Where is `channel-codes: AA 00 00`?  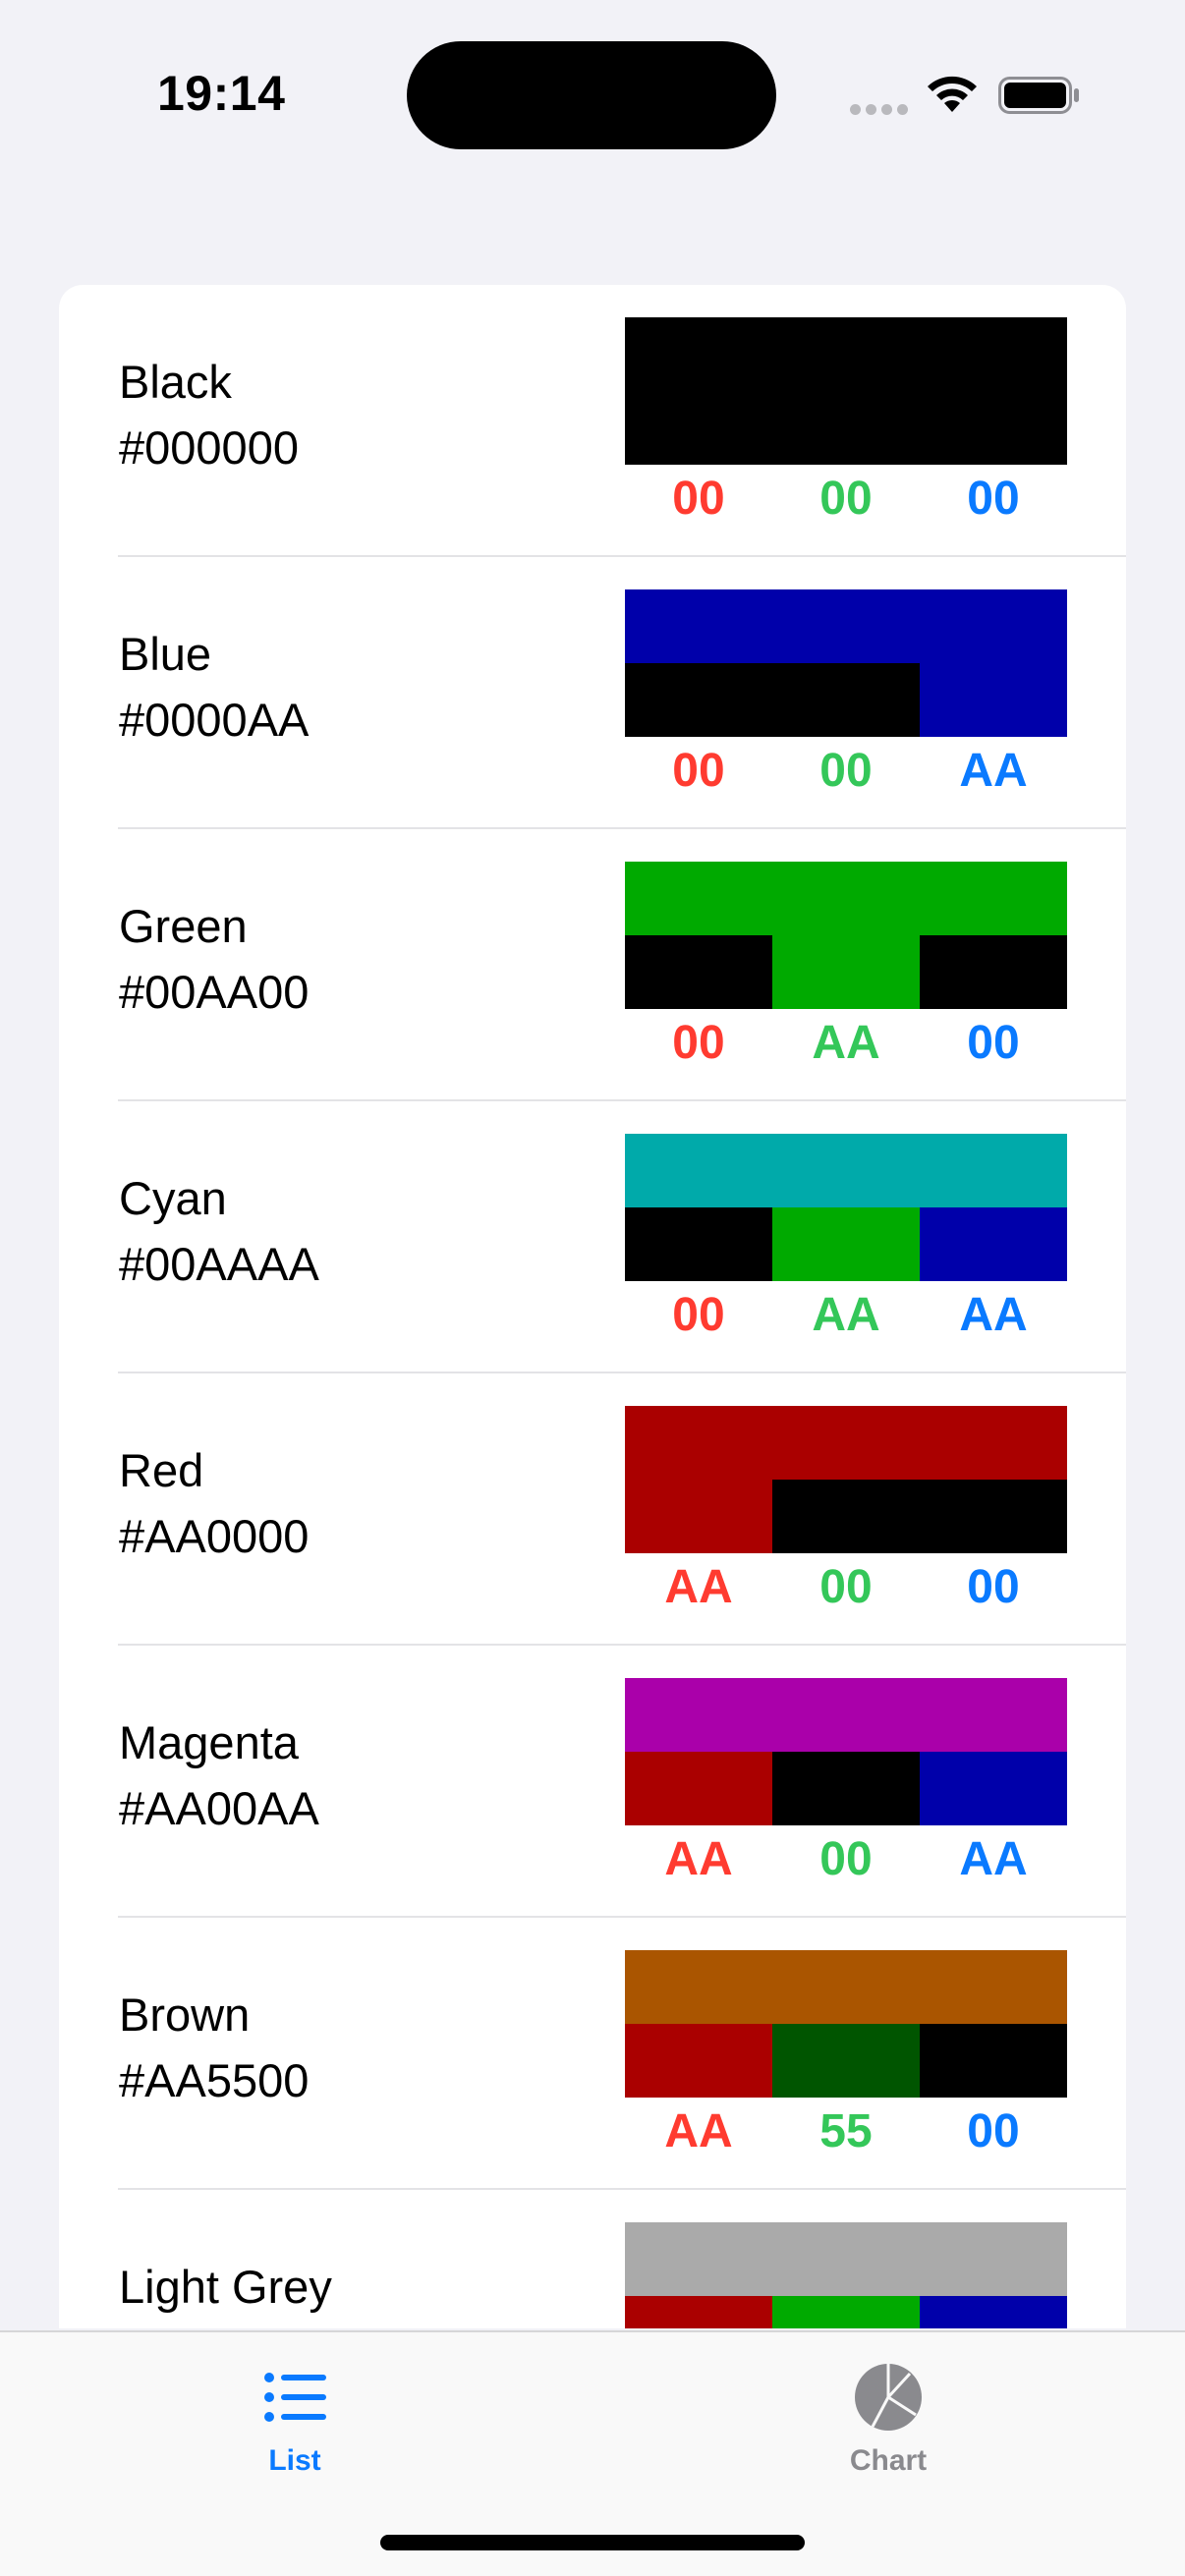
channel-codes: AA 00 00 is located at coordinates (846, 1587).